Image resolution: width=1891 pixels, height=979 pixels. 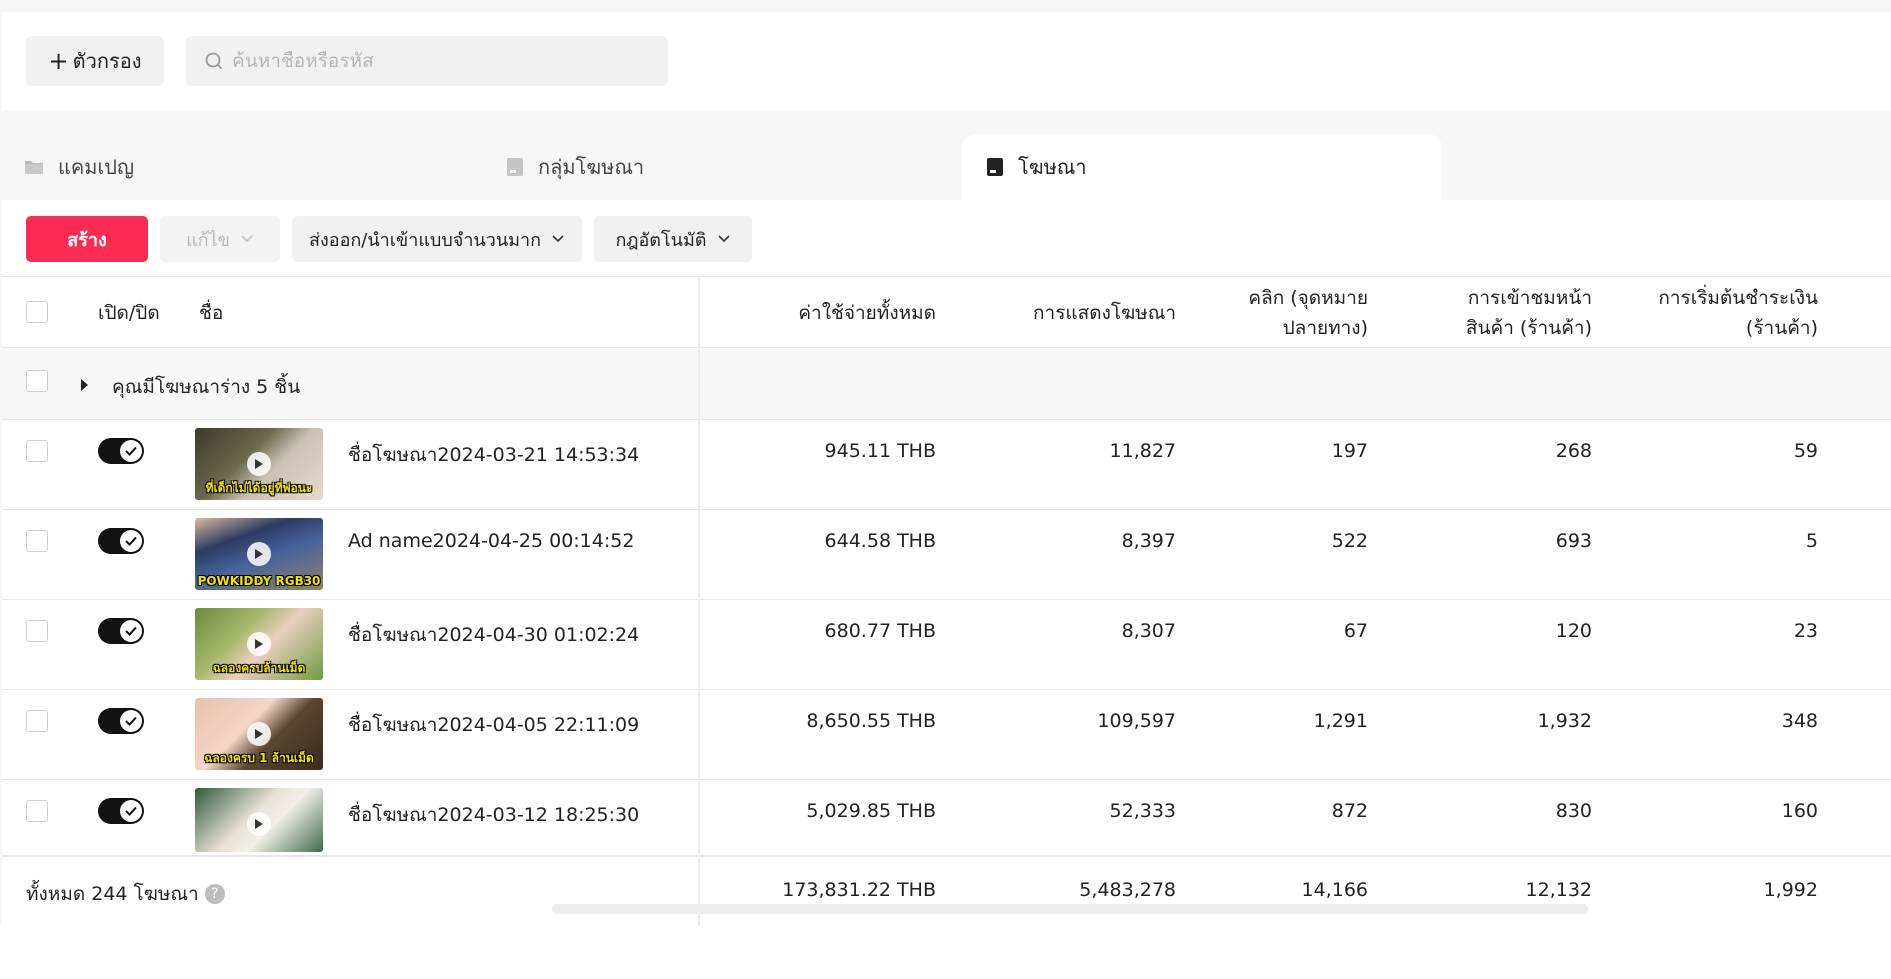 What do you see at coordinates (1528, 328) in the screenshot?
I see `header-pageviews-line2: สินค้า (ร้านค้า)` at bounding box center [1528, 328].